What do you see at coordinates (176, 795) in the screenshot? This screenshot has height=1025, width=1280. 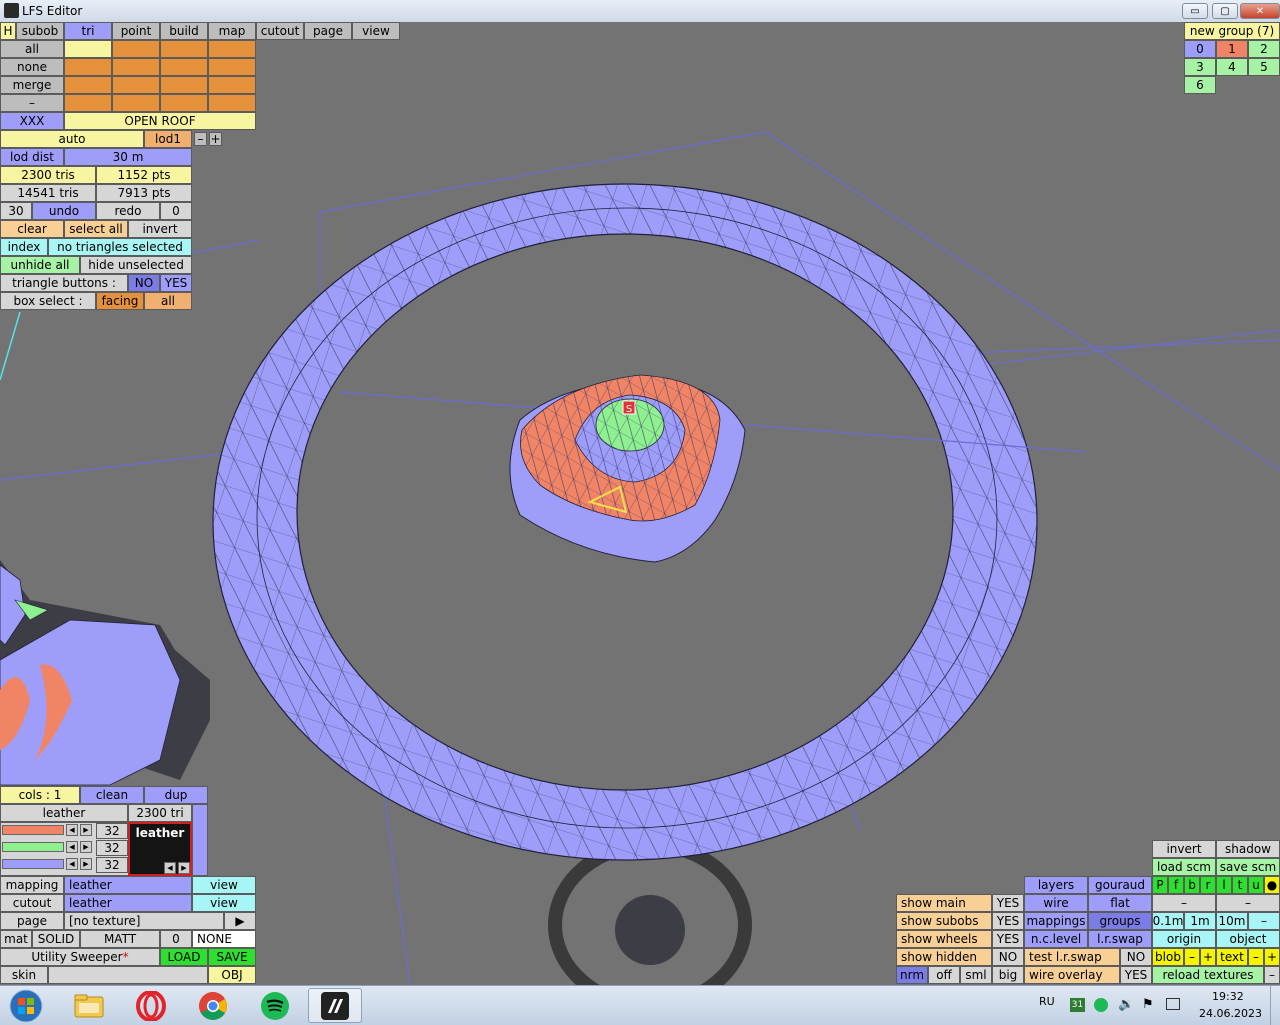 I see `dup-button: dup` at bounding box center [176, 795].